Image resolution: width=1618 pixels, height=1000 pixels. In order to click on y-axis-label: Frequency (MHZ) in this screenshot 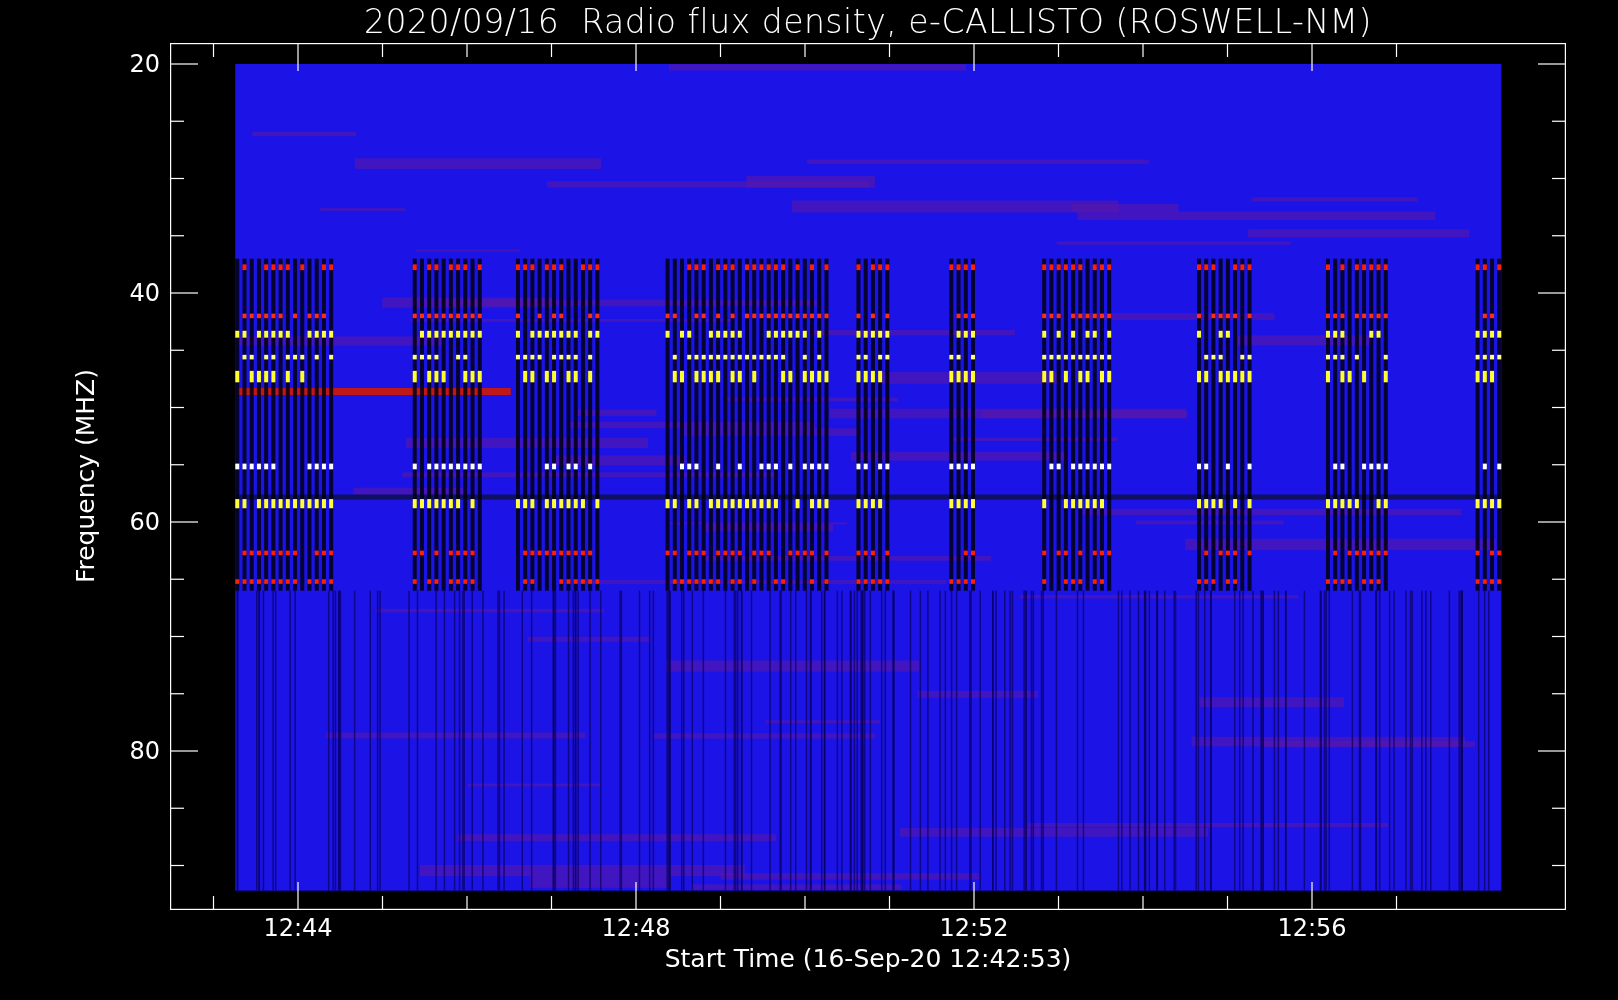, I will do `click(85, 476)`.